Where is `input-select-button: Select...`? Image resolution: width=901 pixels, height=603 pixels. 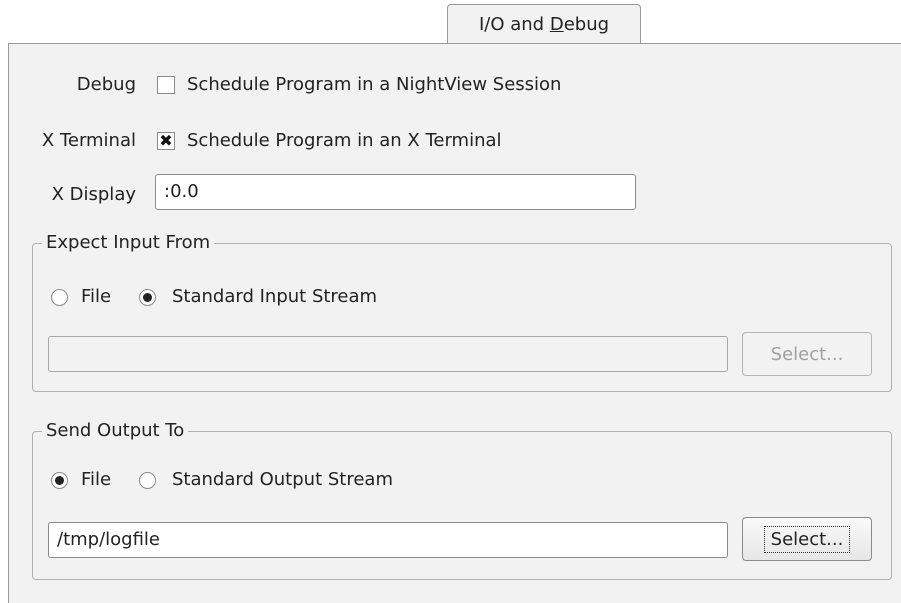
input-select-button: Select... is located at coordinates (807, 354).